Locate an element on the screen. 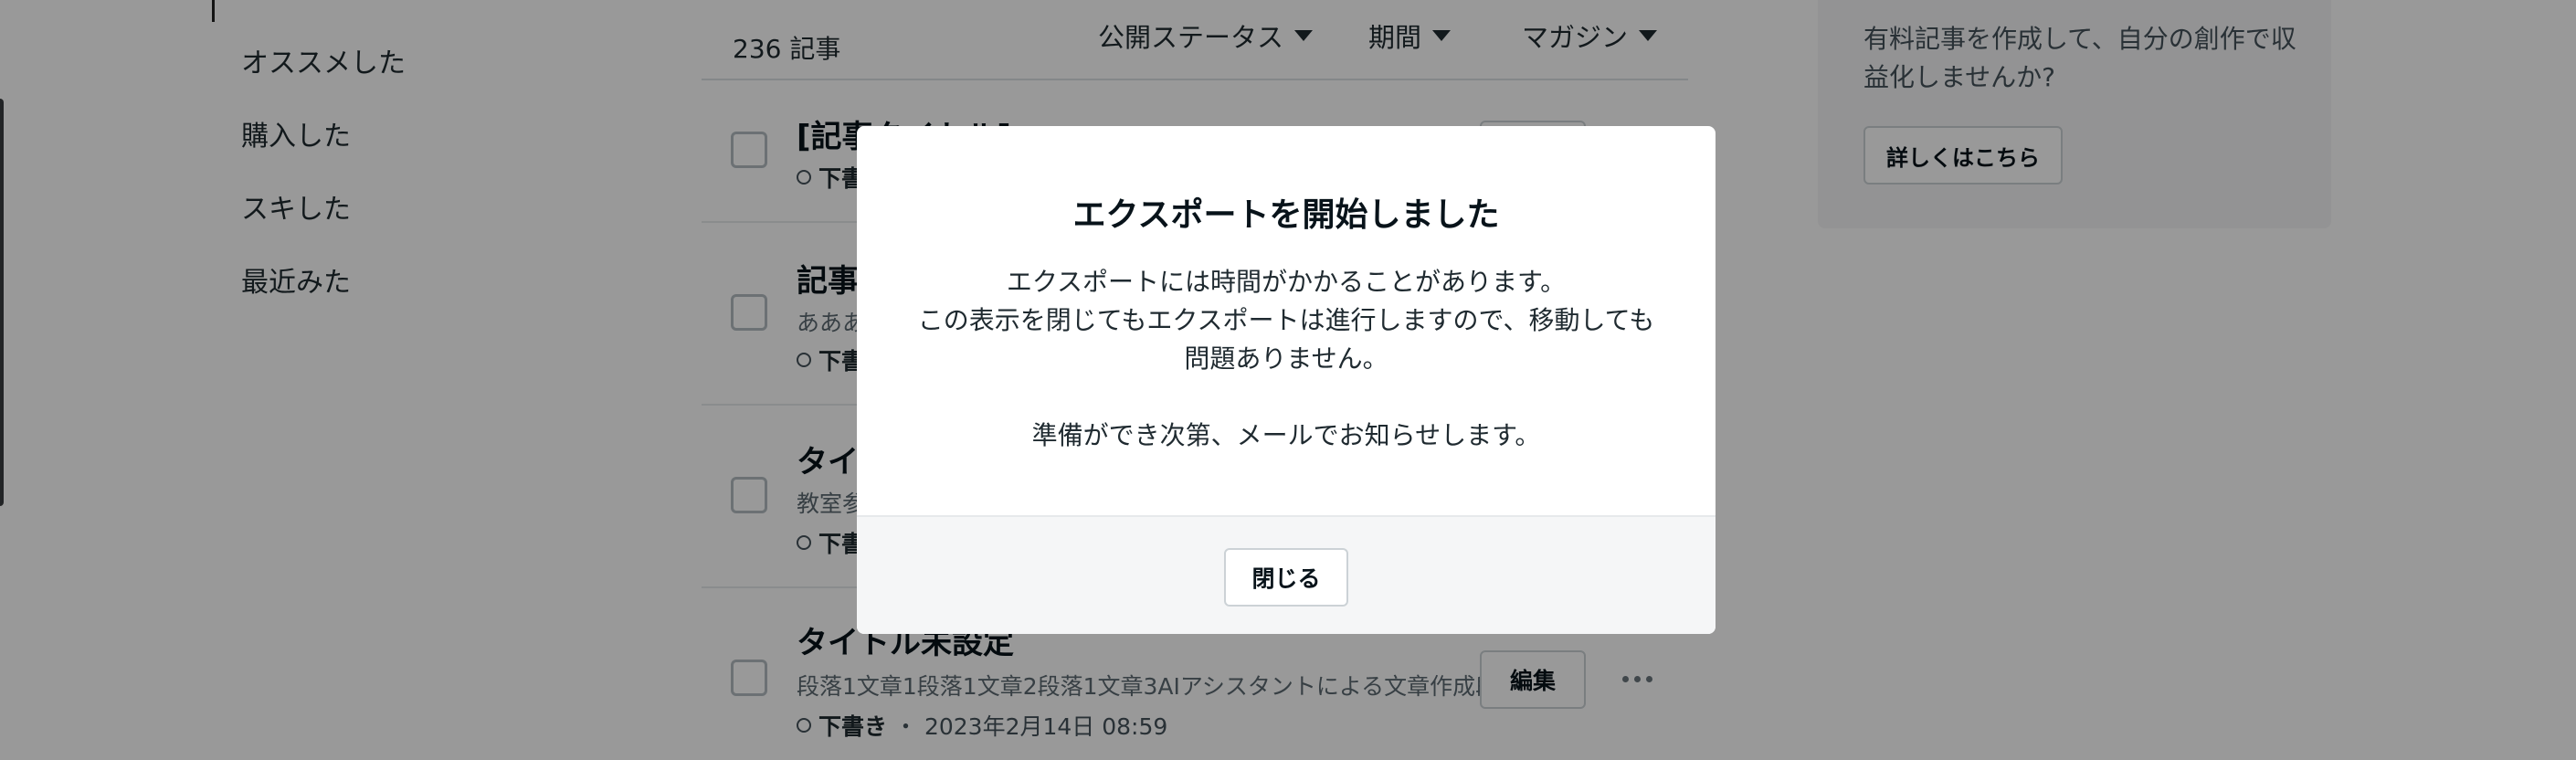 The width and height of the screenshot is (2576, 760). close-button: 閉じる is located at coordinates (1286, 577).